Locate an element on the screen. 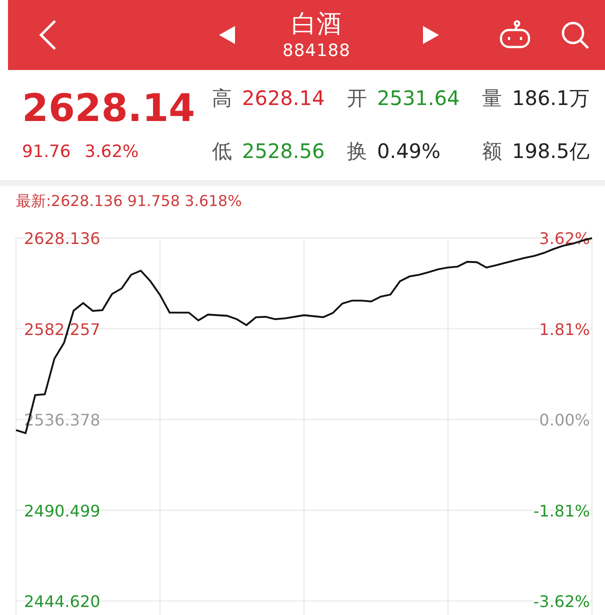 Image resolution: width=605 pixels, height=615 pixels. left-triangle-icon is located at coordinates (227, 35).